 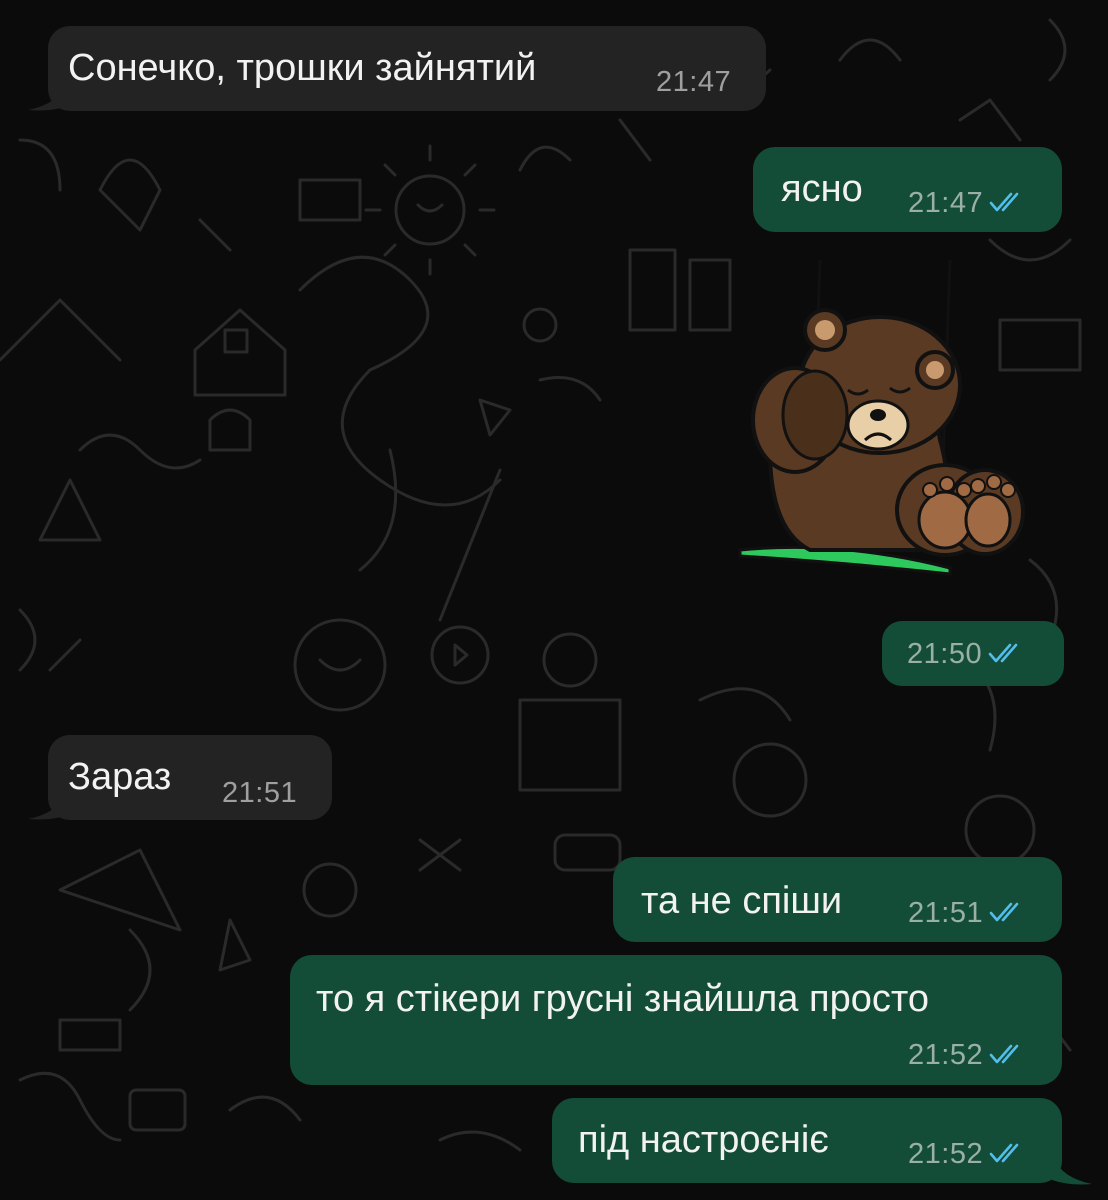 I want to click on message-meta: 21:47, so click(x=966, y=203).